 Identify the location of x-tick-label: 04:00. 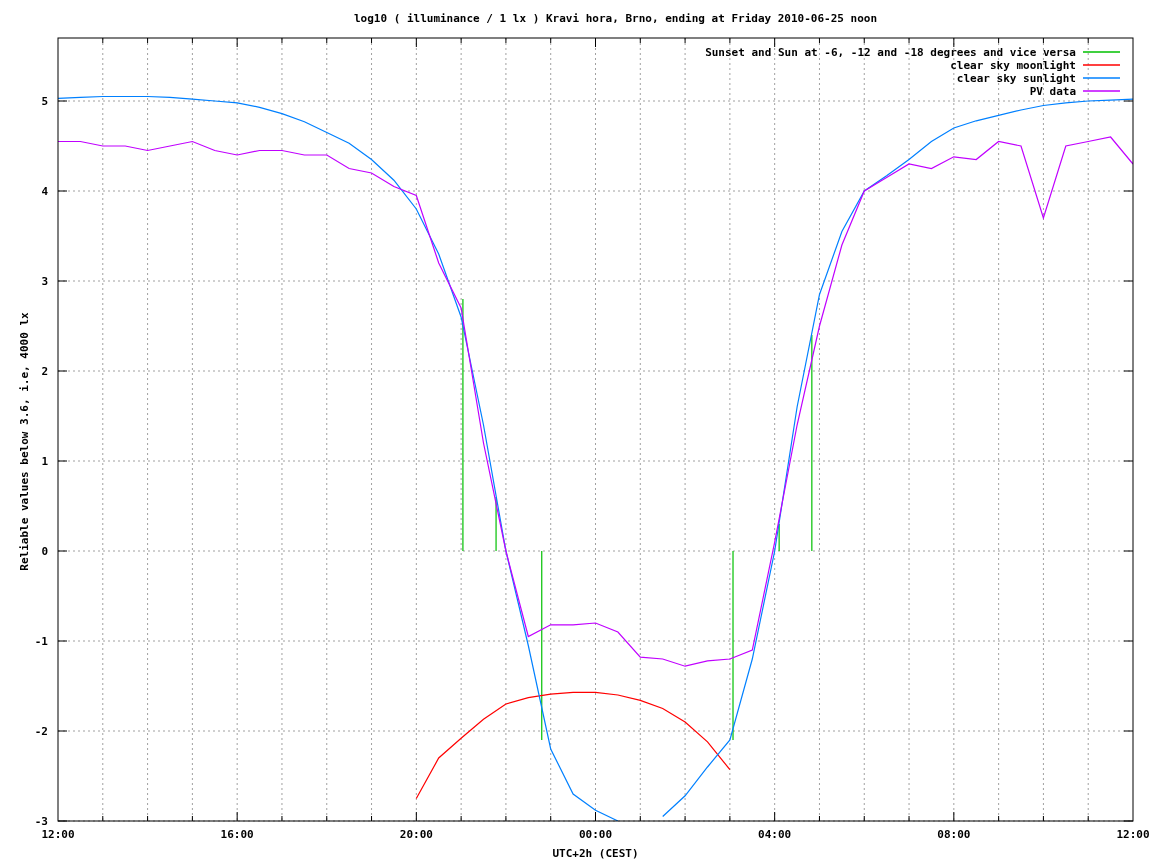
(775, 834).